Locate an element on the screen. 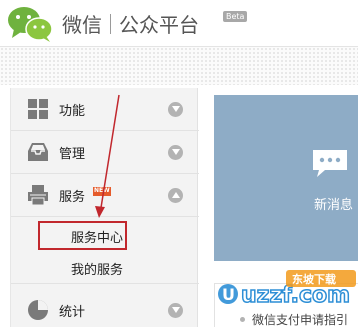 Image resolution: width=358 pixels, height=327 pixels. sidebar-item-services: 服务 NEW is located at coordinates (105, 195).